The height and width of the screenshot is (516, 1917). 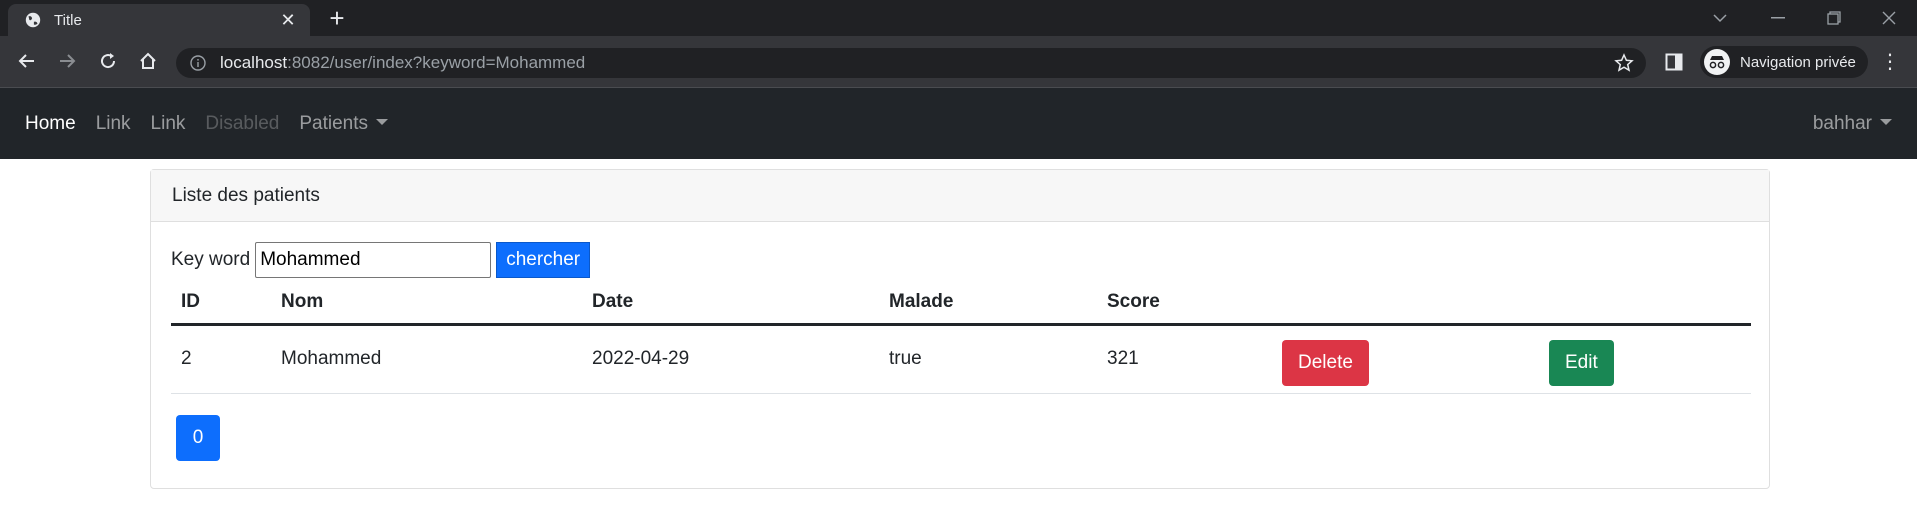 What do you see at coordinates (1645, 304) in the screenshot?
I see `col-edit` at bounding box center [1645, 304].